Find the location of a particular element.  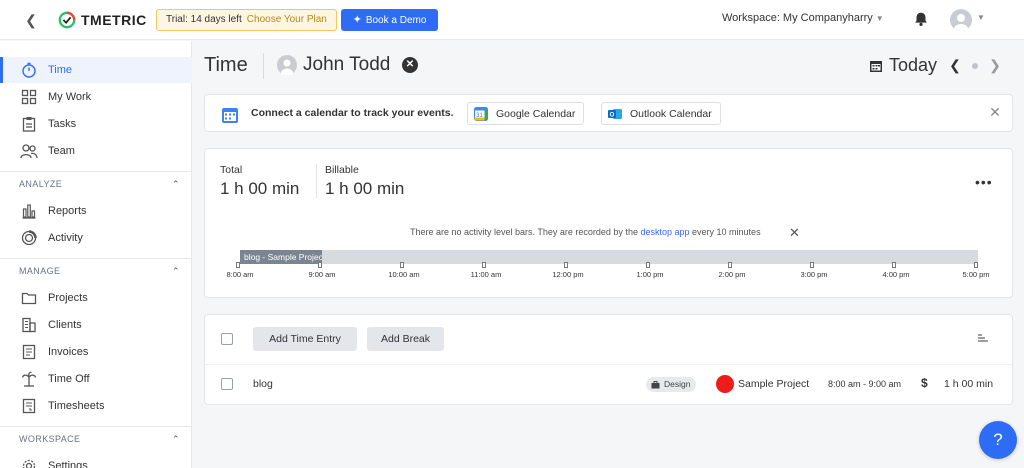

sidebar-item-label: Timesheets is located at coordinates (76, 406).